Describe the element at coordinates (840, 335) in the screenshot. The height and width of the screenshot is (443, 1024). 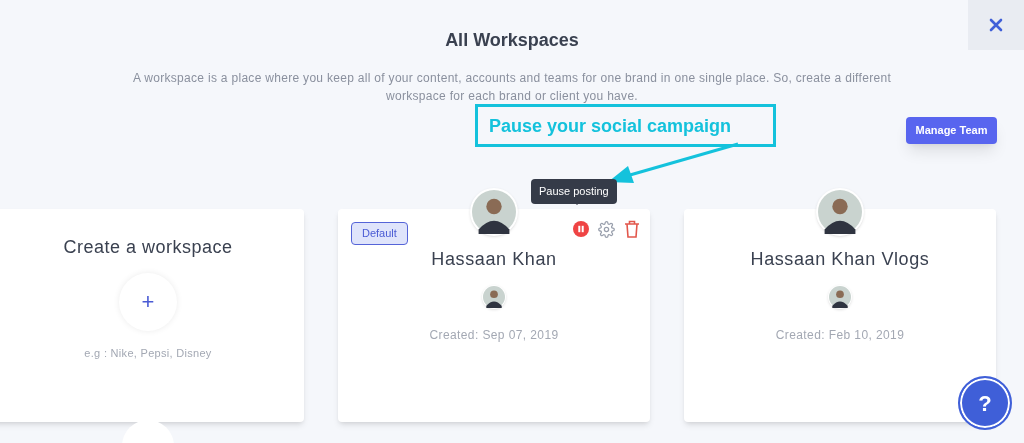
I see `created-date: Created: Feb 10, 2019` at that location.